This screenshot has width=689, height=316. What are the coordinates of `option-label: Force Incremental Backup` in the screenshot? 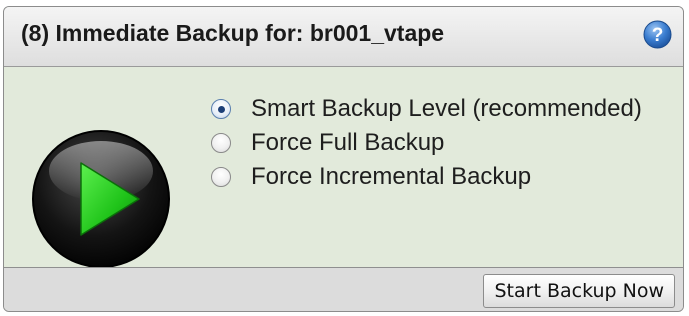 It's located at (391, 176).